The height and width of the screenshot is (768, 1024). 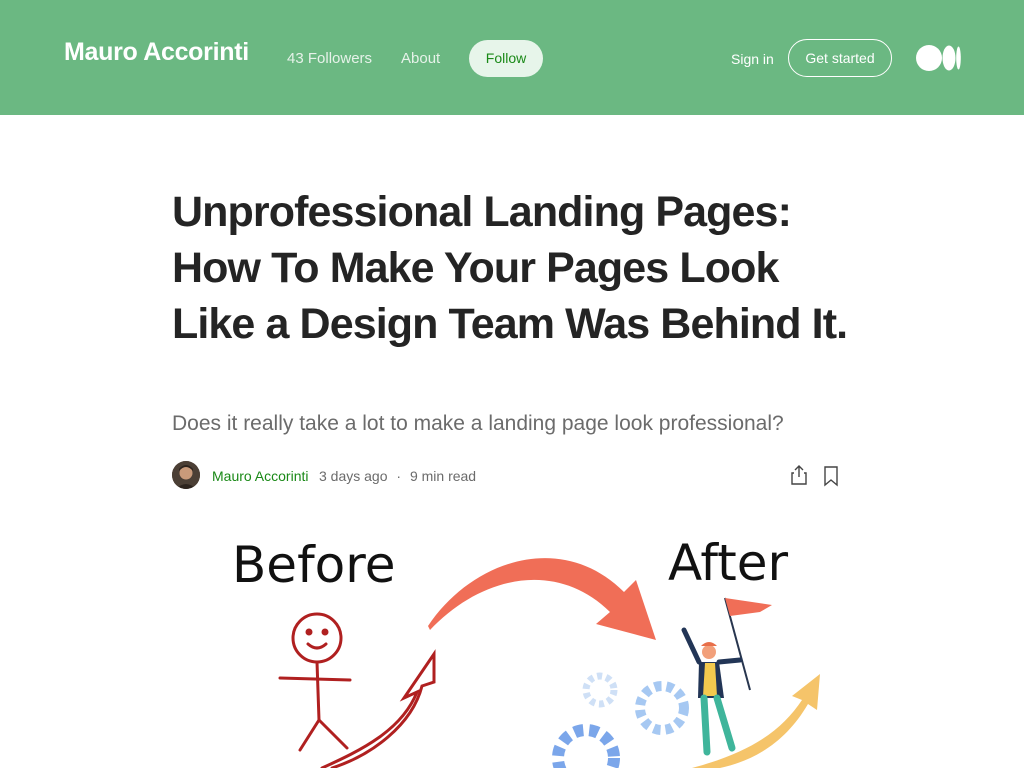 What do you see at coordinates (353, 476) in the screenshot?
I see `published-date: 3 days ago` at bounding box center [353, 476].